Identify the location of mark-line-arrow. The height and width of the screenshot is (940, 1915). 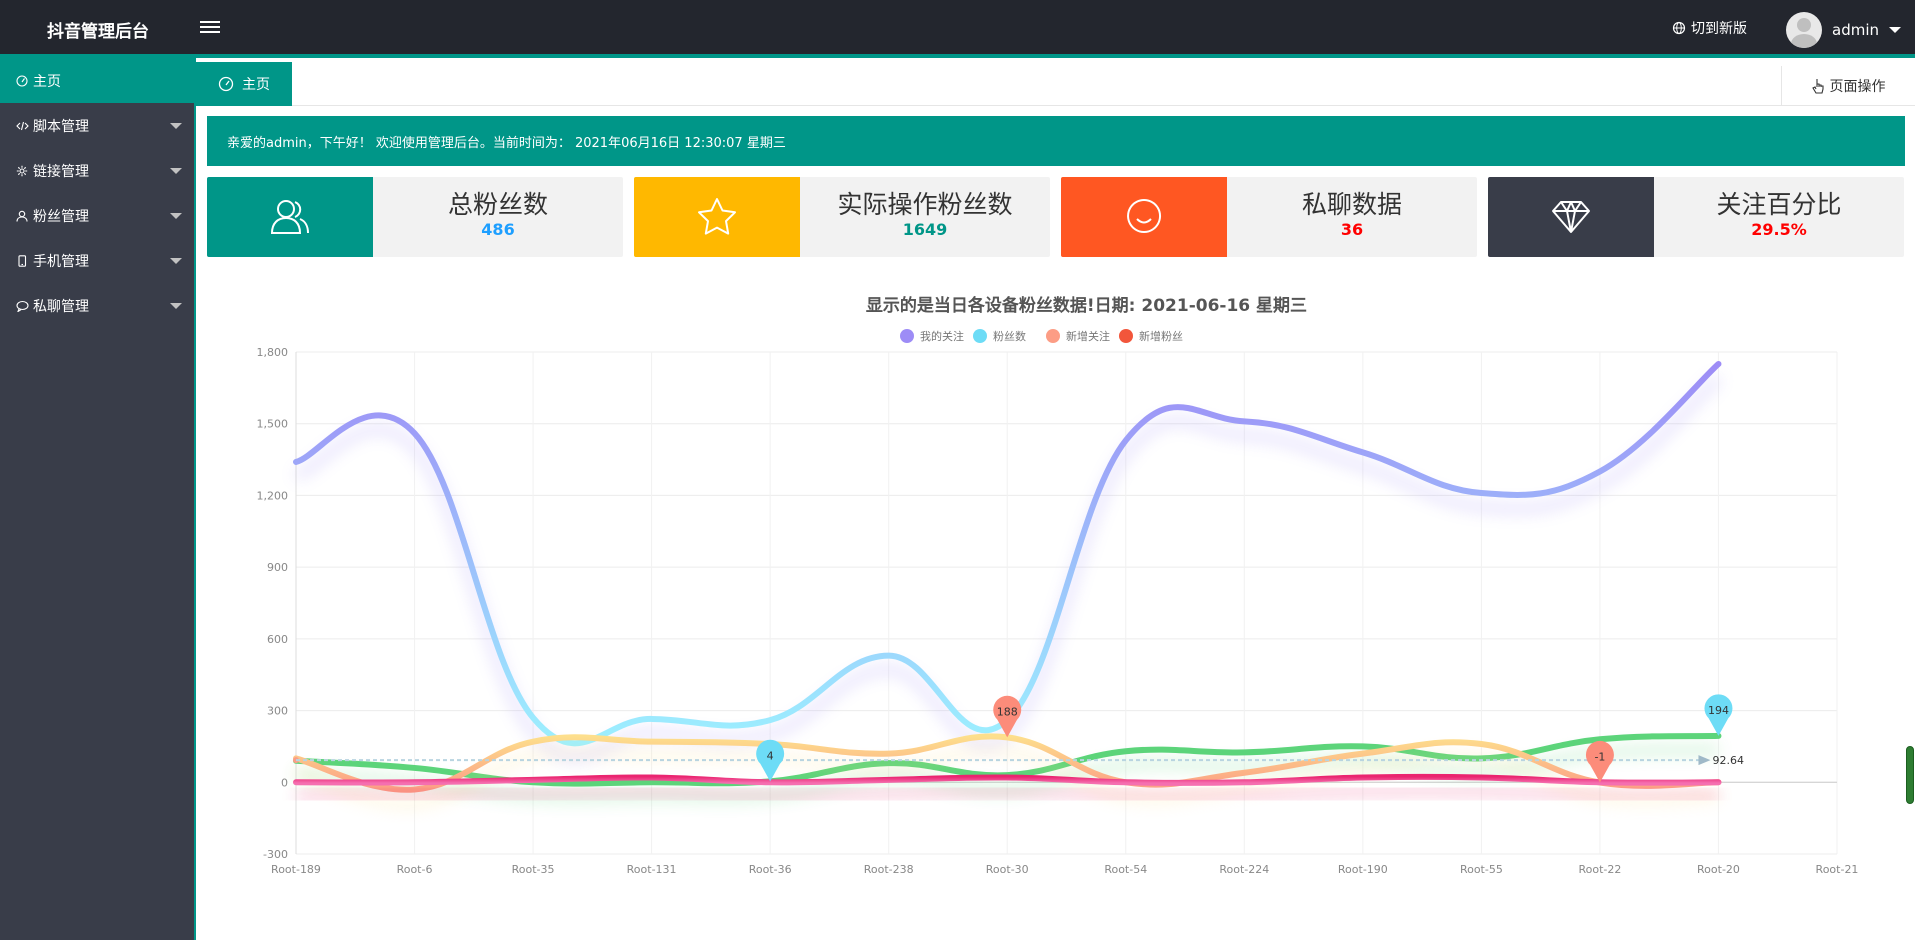
(1704, 760).